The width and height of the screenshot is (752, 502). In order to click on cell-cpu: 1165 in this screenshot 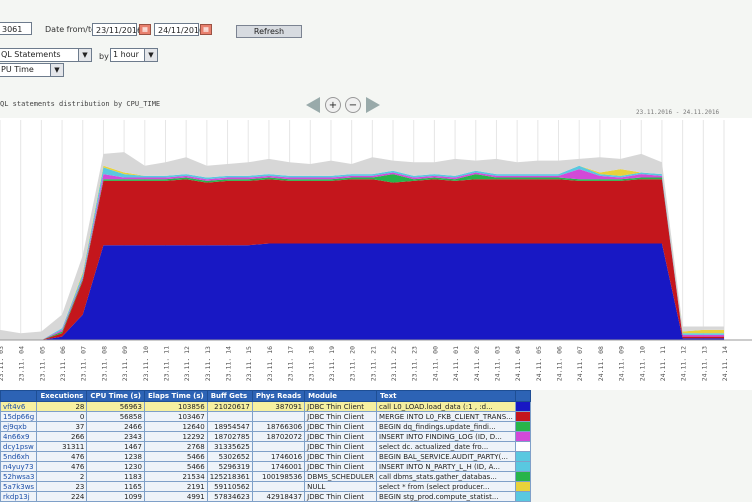, I will do `click(115, 486)`.